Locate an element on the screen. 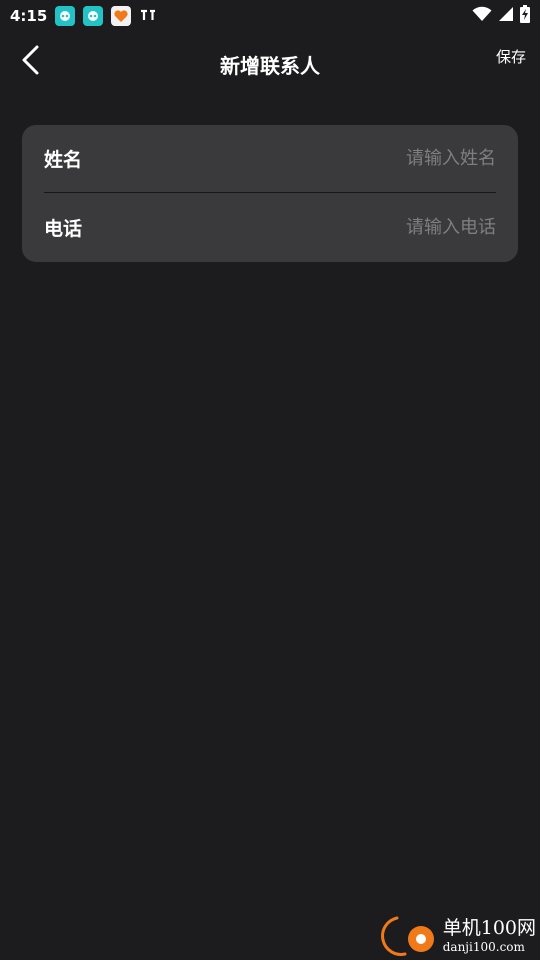  heart-app-icon is located at coordinates (121, 16).